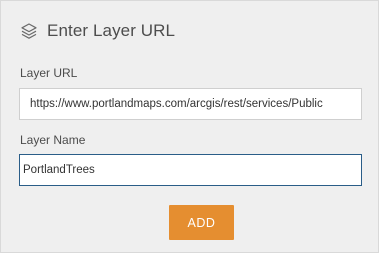  What do you see at coordinates (111, 30) in the screenshot?
I see `panel-title: Enter Layer URL` at bounding box center [111, 30].